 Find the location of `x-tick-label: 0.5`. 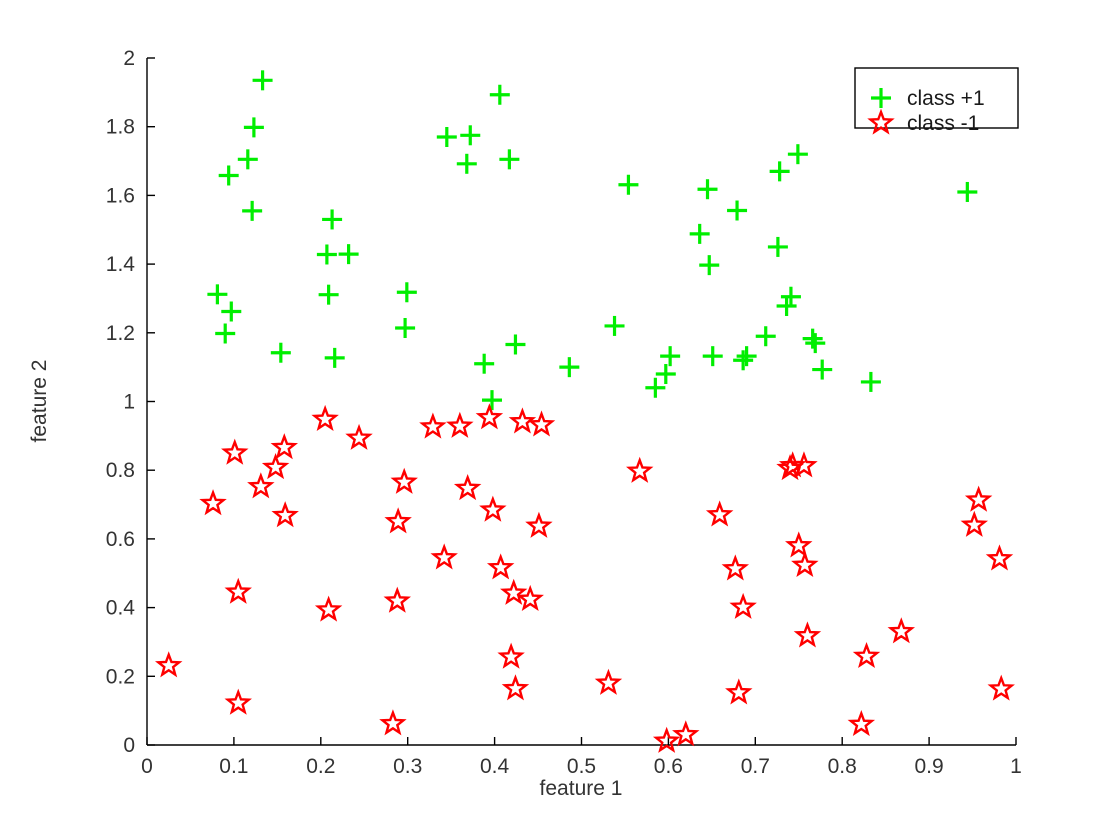

x-tick-label: 0.5 is located at coordinates (581, 766).